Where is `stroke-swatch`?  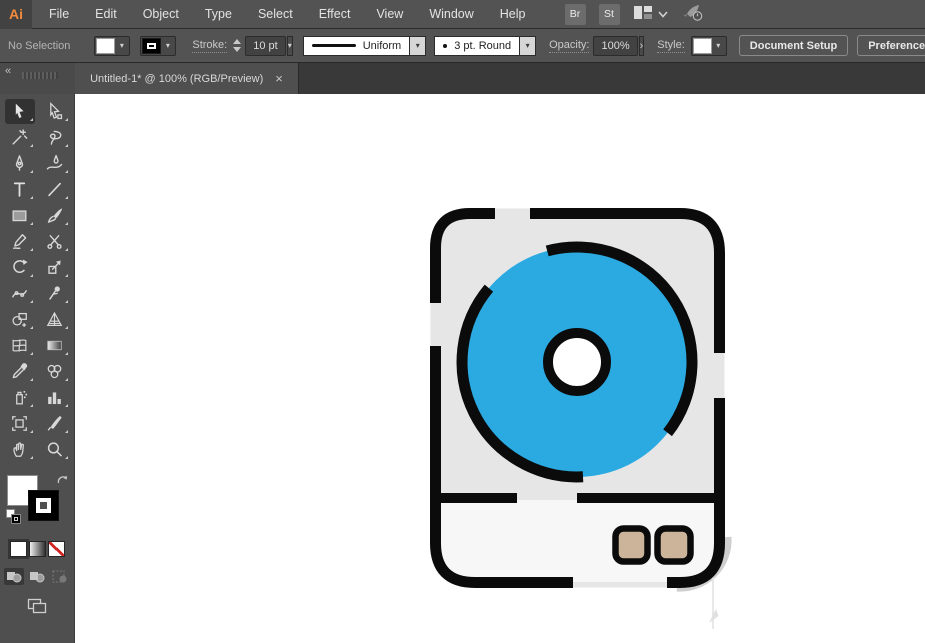 stroke-swatch is located at coordinates (152, 45).